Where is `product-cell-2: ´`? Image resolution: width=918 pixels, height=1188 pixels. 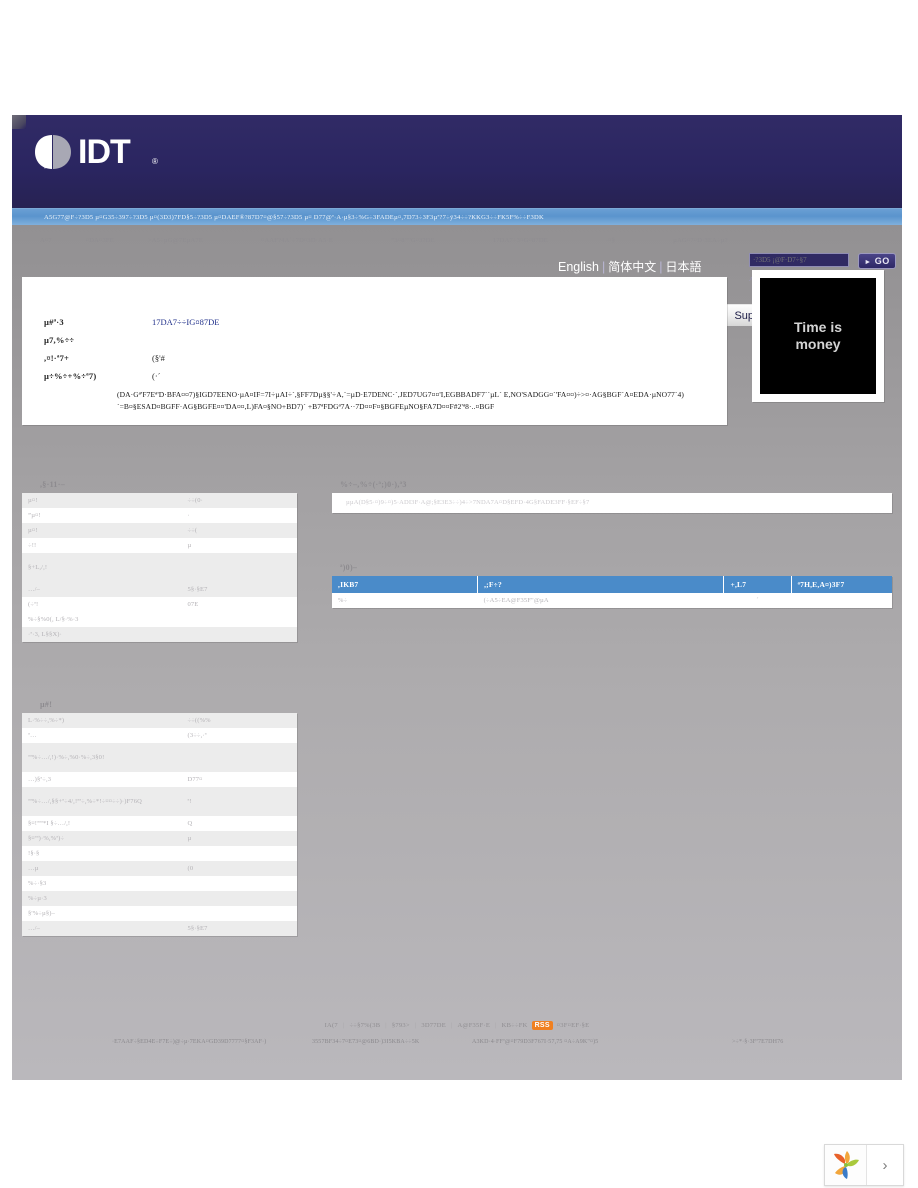 product-cell-2: ´ is located at coordinates (757, 600).